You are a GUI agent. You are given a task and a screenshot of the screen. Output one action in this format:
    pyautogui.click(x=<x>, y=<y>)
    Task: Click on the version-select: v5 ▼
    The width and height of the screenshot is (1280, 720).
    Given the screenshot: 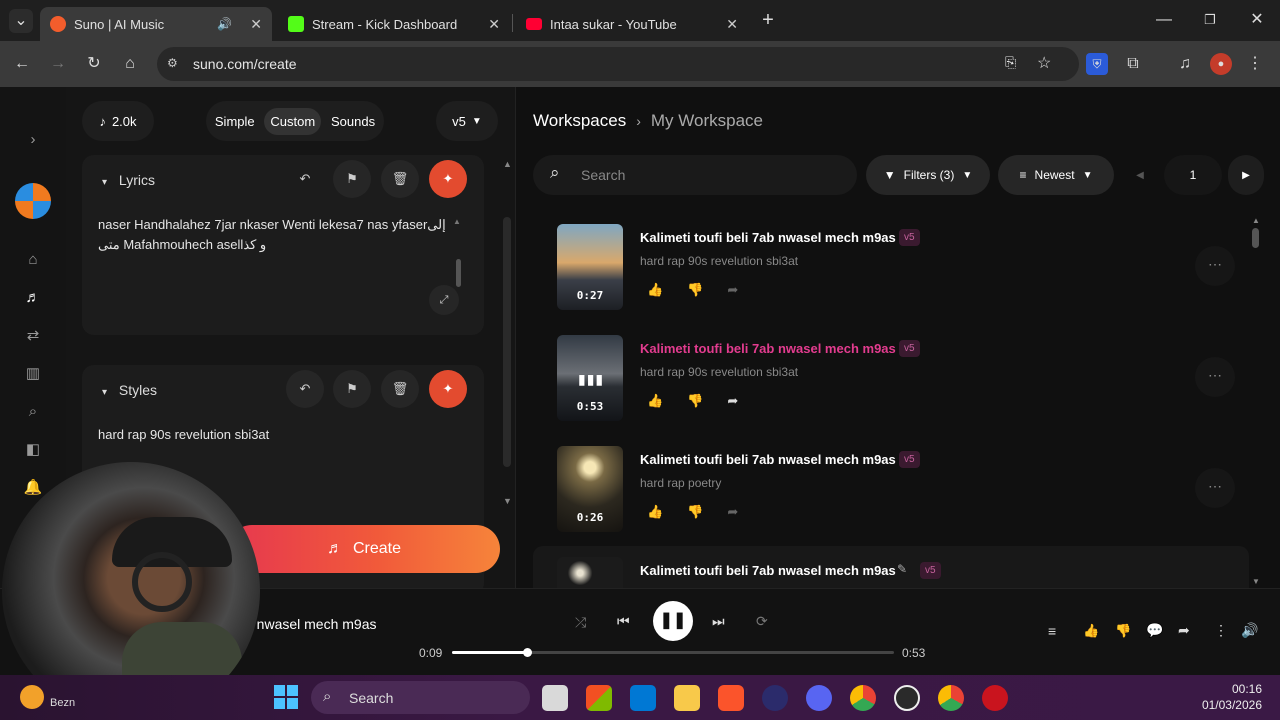 What is the action you would take?
    pyautogui.click(x=467, y=121)
    